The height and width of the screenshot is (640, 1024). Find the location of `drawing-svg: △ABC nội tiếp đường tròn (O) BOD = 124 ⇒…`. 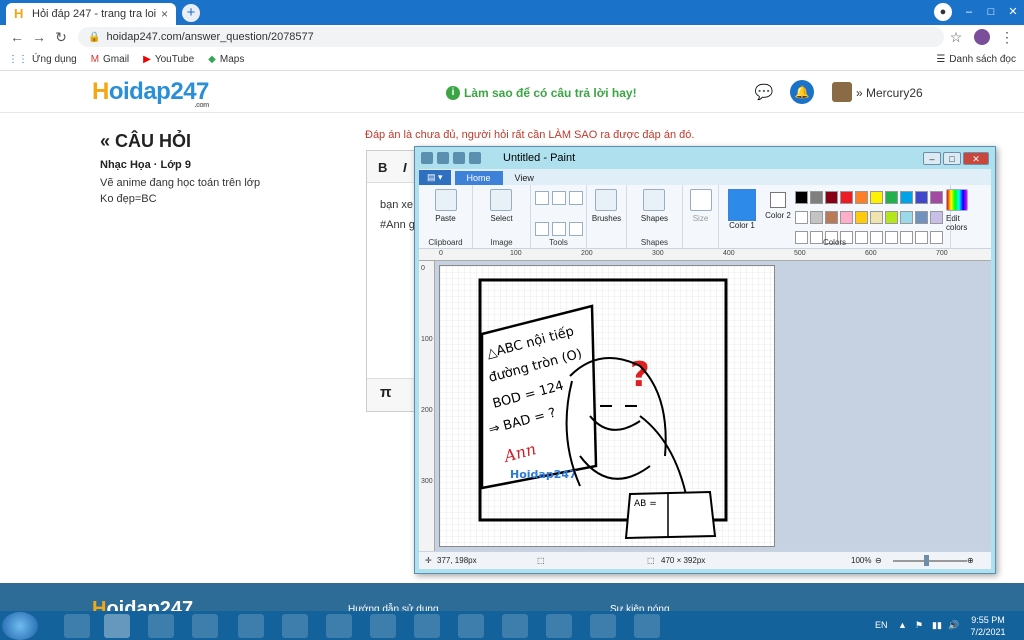

drawing-svg: △ABC nội tiếp đường tròn (O) BOD = 124 ⇒… is located at coordinates (607, 406).